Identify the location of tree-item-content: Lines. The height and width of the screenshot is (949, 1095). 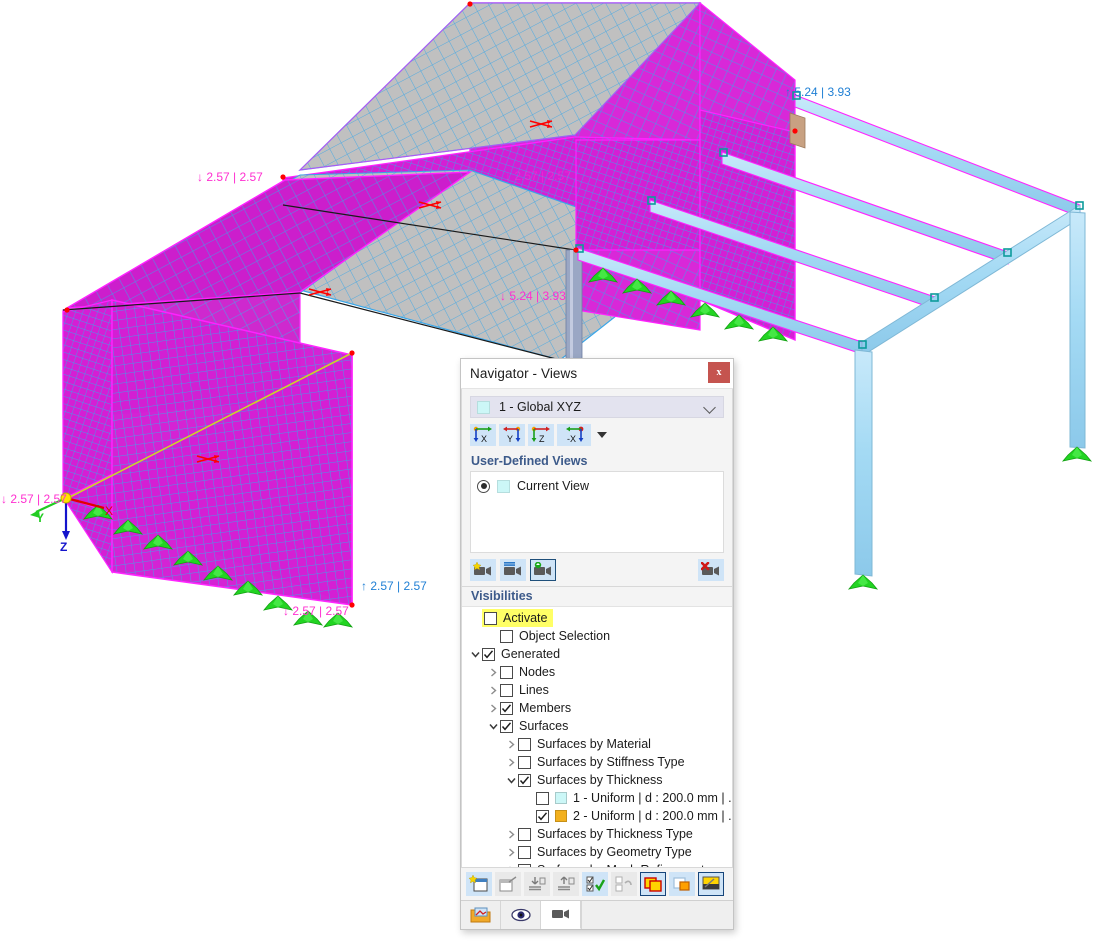
(524, 690).